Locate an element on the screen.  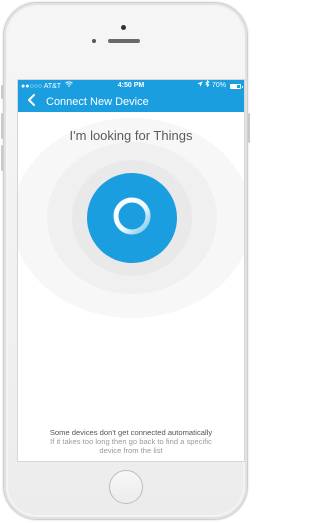
back-button is located at coordinates (31, 102).